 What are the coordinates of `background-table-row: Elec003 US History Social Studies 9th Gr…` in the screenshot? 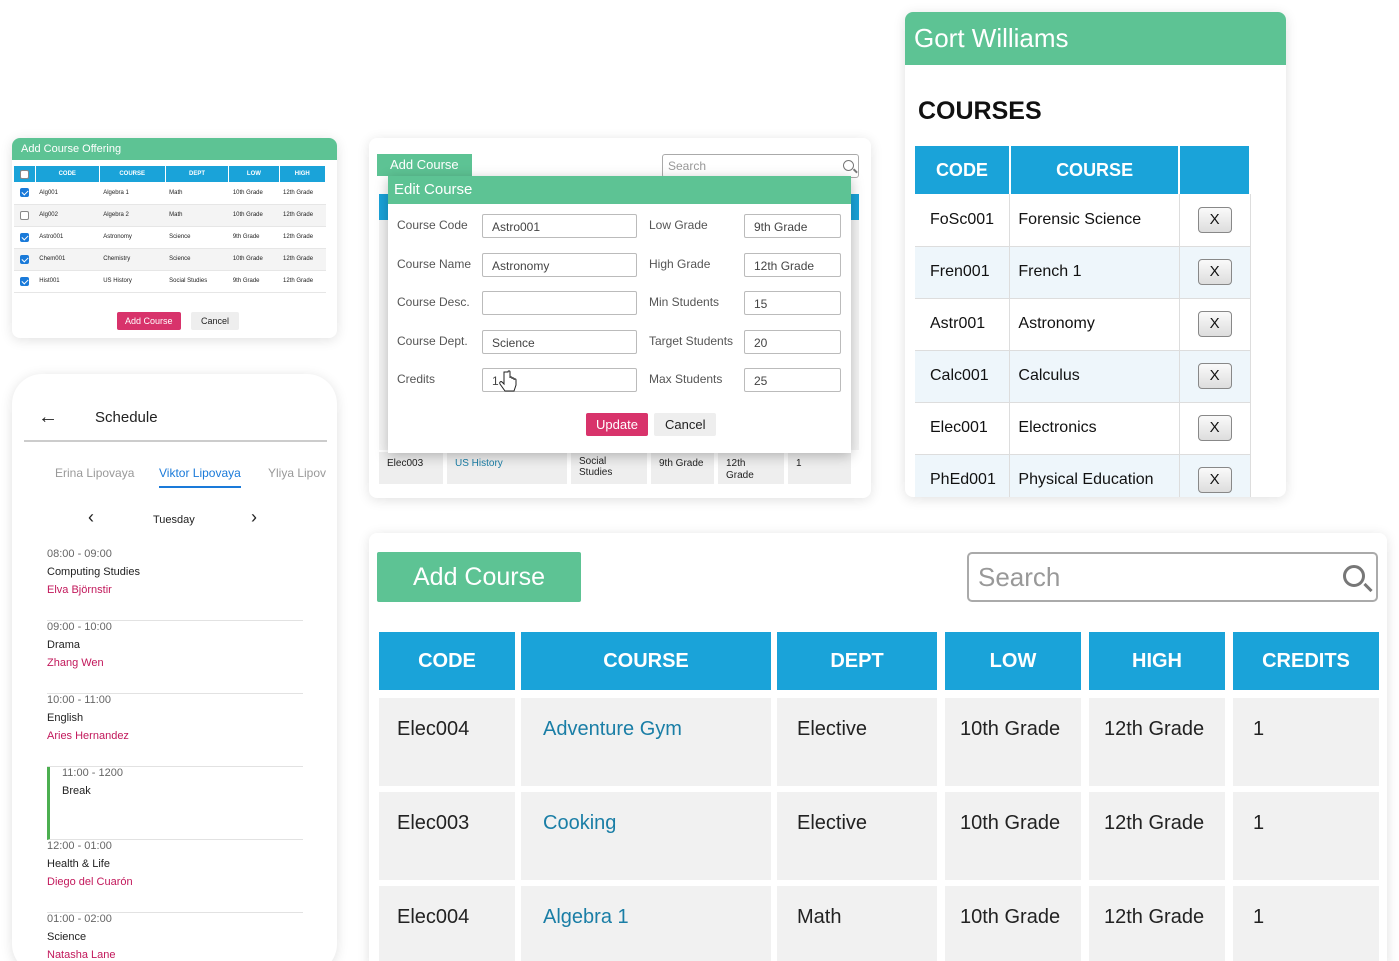 It's located at (617, 468).